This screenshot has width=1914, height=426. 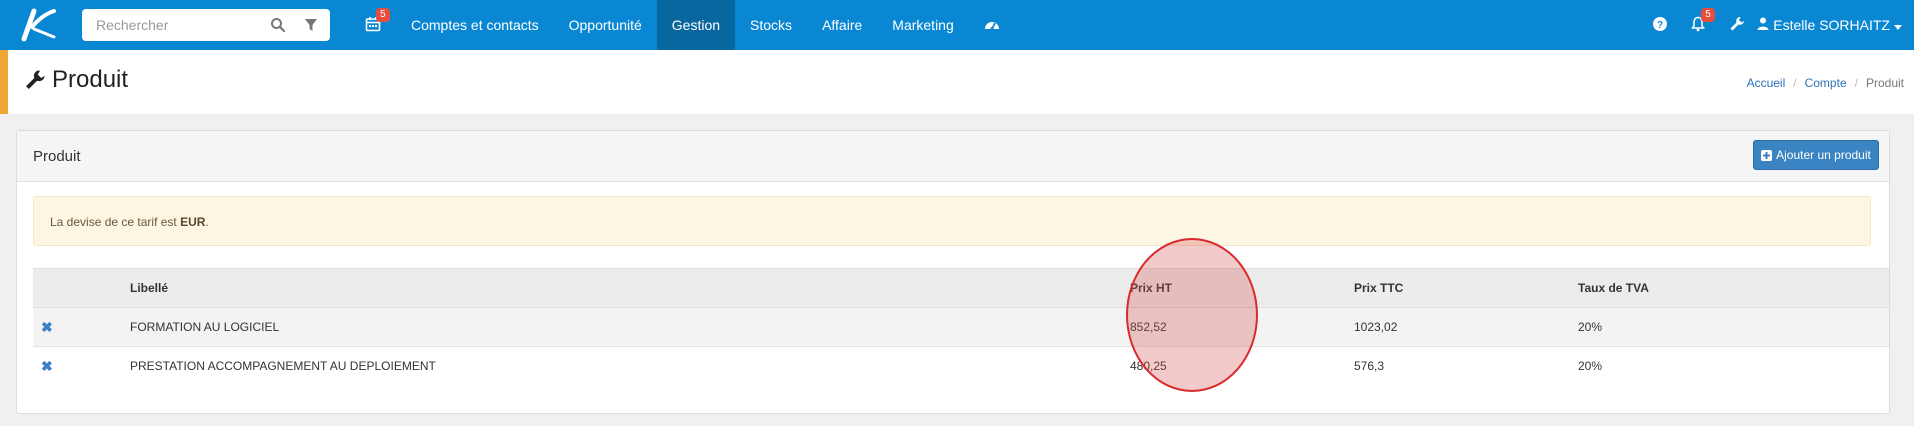 What do you see at coordinates (1766, 83) in the screenshot?
I see `breadcrumb-home: Accueil` at bounding box center [1766, 83].